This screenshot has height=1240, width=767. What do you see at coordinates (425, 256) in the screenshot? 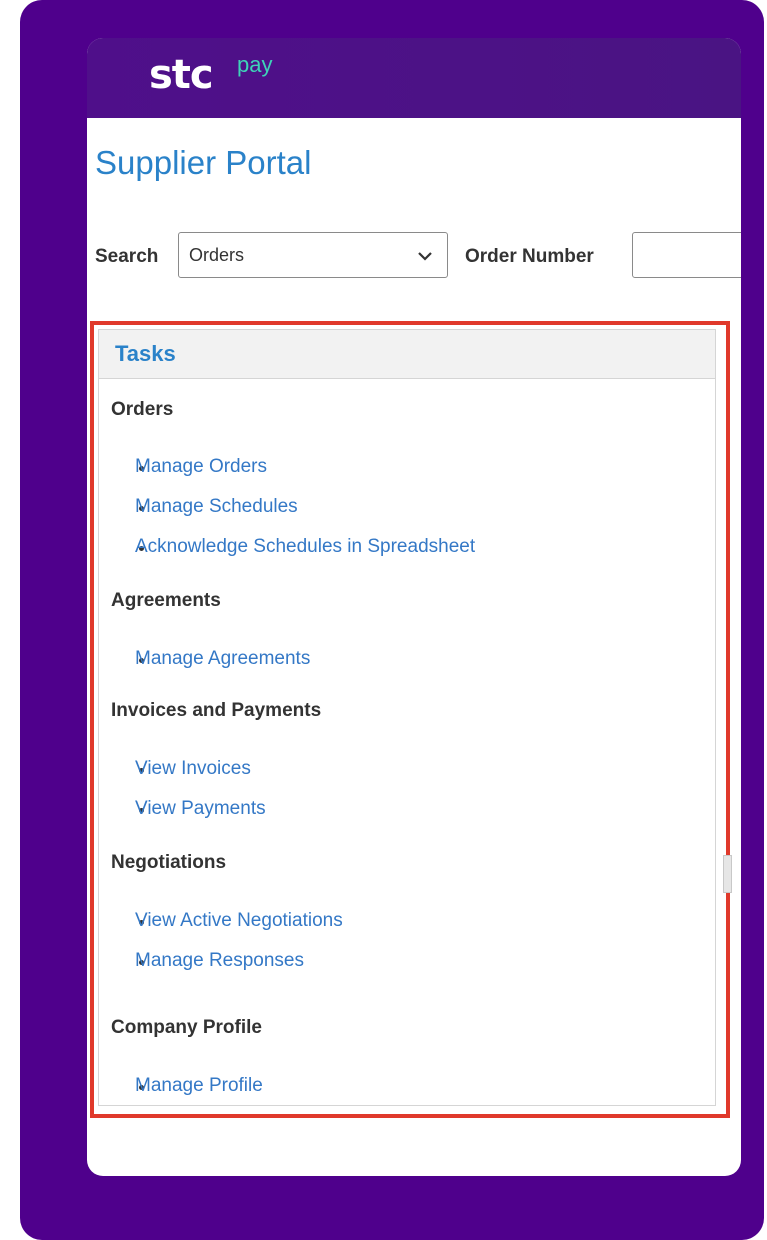
I see `chevron-down-icon` at bounding box center [425, 256].